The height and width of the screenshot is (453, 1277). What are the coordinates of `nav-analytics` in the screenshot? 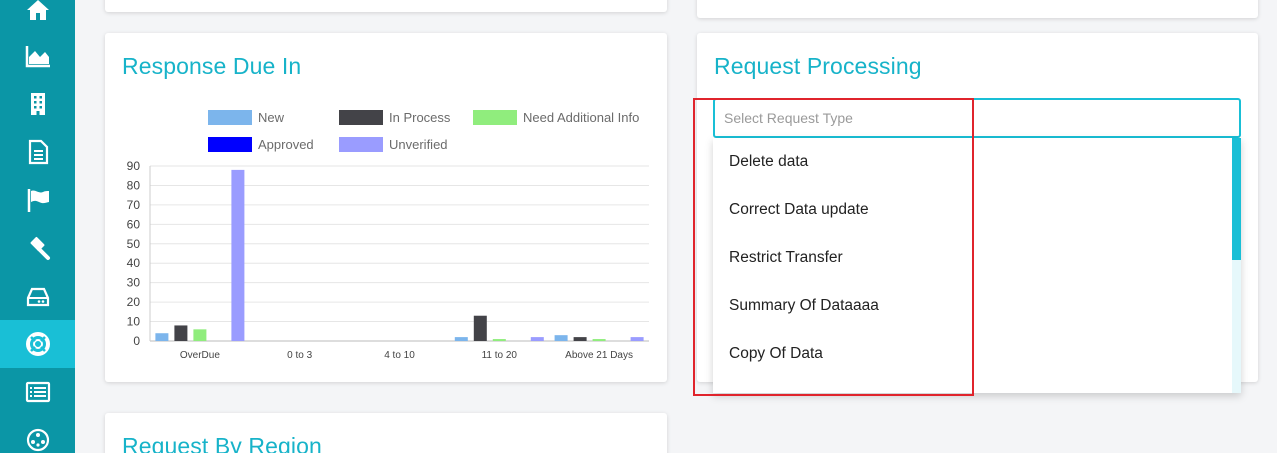 It's located at (37, 56).